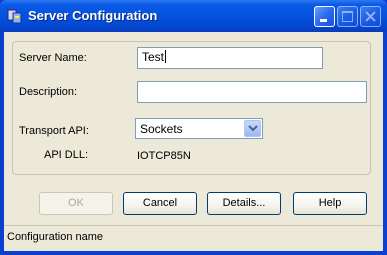 This screenshot has height=255, width=387. Describe the element at coordinates (55, 237) in the screenshot. I see `status-text: Configuration name` at that location.